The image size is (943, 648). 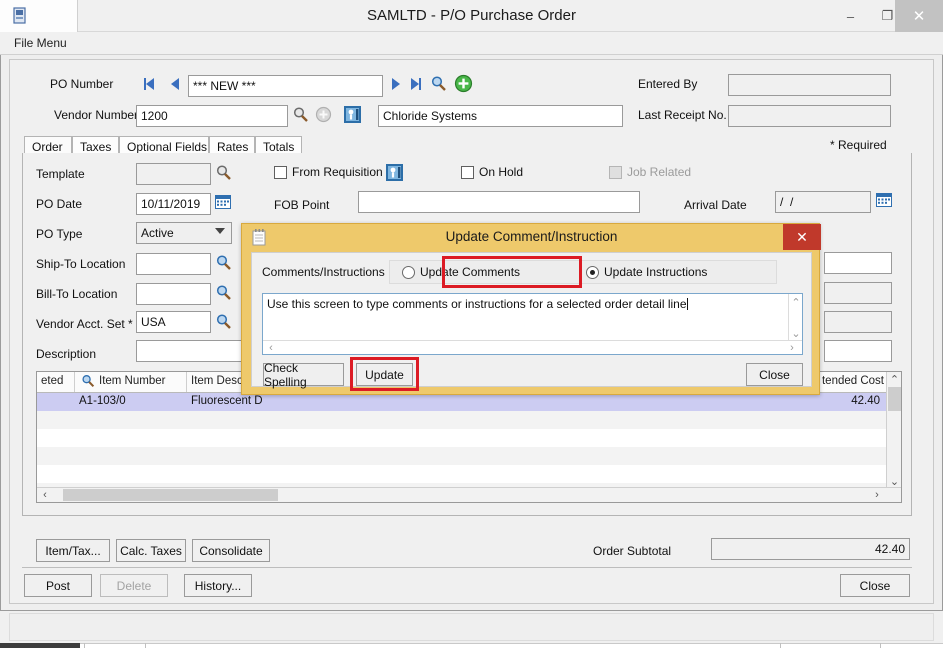 What do you see at coordinates (512, 272) in the screenshot?
I see `update-instructions-highlight` at bounding box center [512, 272].